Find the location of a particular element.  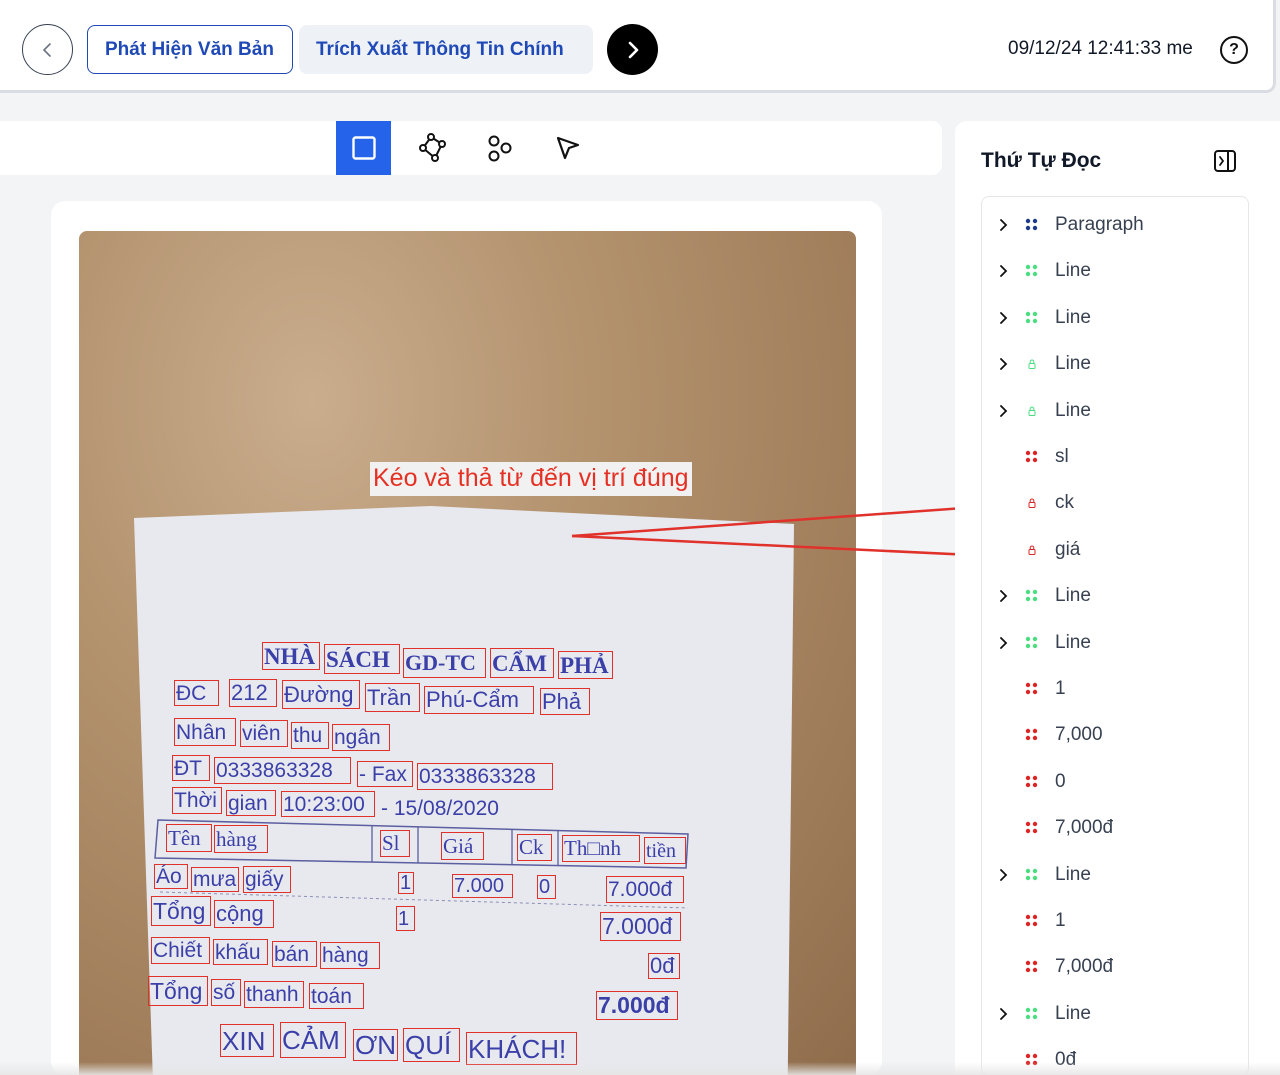

step-key-info-extraction: Trích Xuất Thông Tin Chính is located at coordinates (446, 49).